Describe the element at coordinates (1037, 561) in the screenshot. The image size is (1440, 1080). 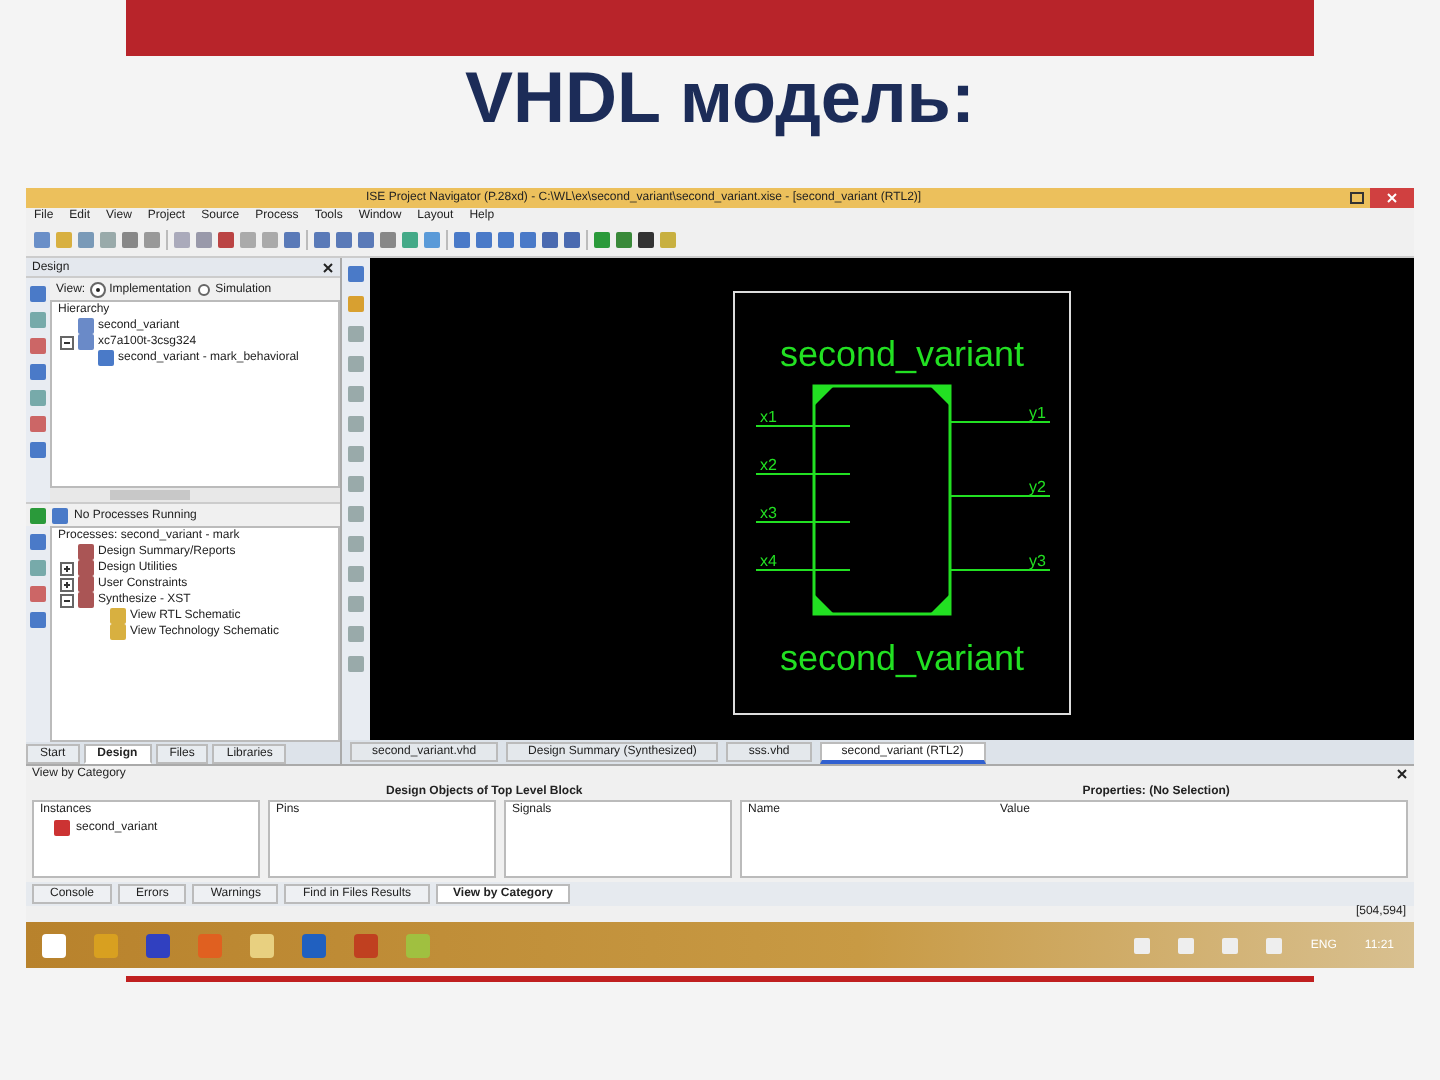
I see `pin-label: y3` at that location.